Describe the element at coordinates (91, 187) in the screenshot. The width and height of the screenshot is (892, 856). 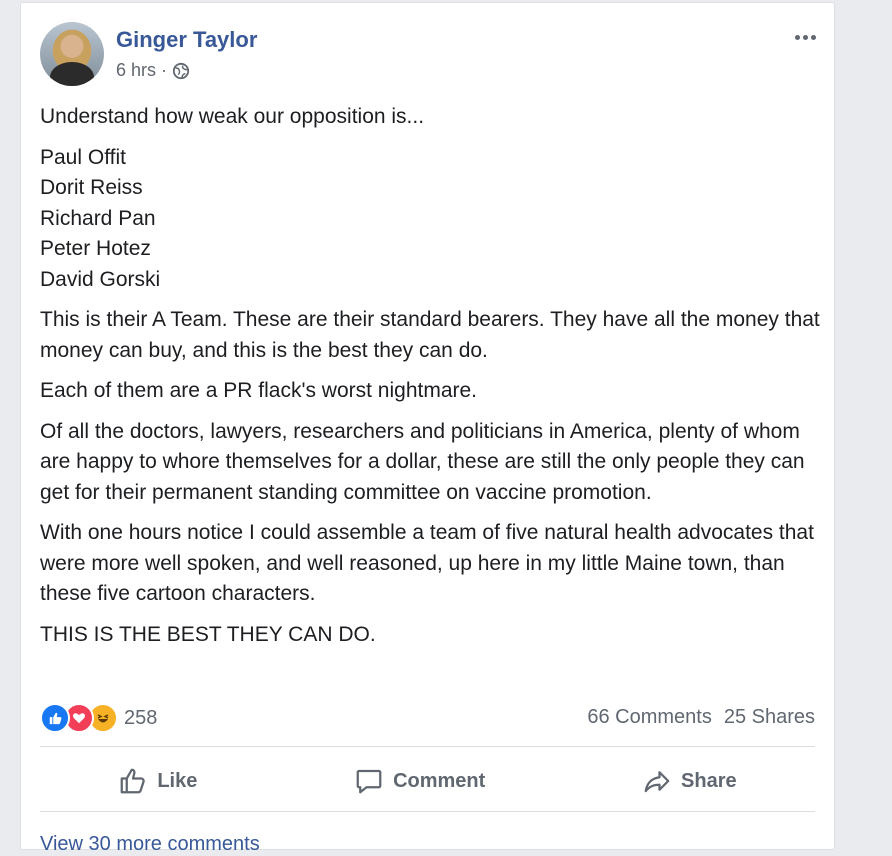
I see `name-item: Dorit Reiss` at that location.